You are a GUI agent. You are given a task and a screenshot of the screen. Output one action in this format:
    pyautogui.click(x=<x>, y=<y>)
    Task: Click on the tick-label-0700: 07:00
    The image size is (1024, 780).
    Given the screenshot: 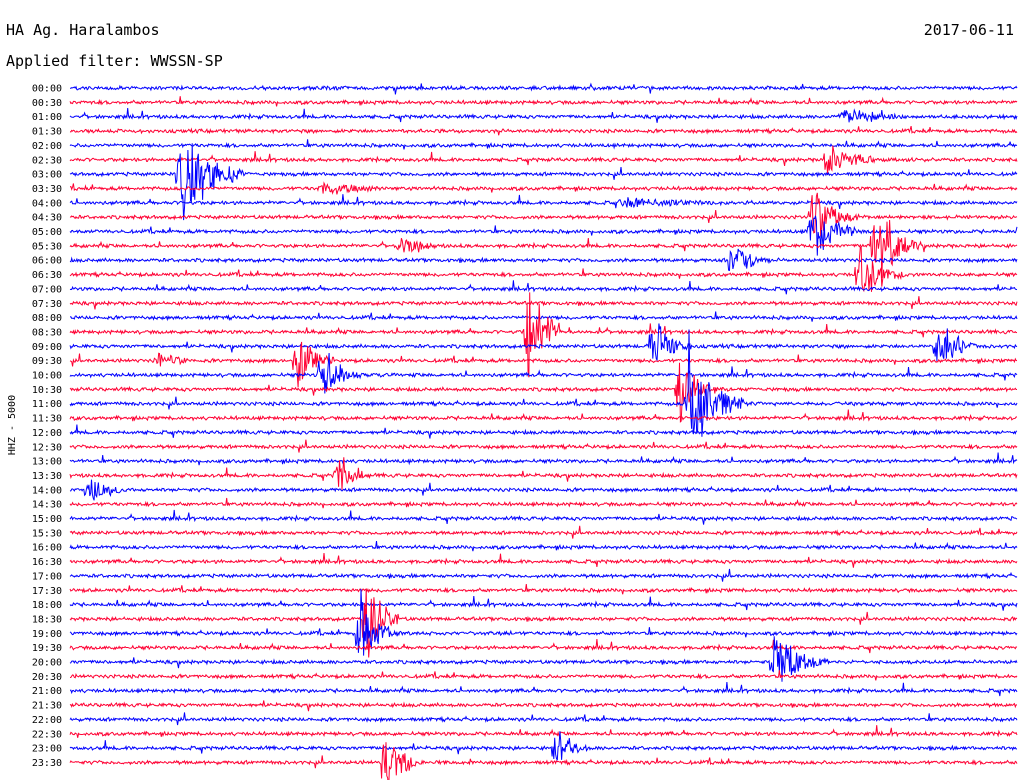 What is the action you would take?
    pyautogui.click(x=47, y=289)
    